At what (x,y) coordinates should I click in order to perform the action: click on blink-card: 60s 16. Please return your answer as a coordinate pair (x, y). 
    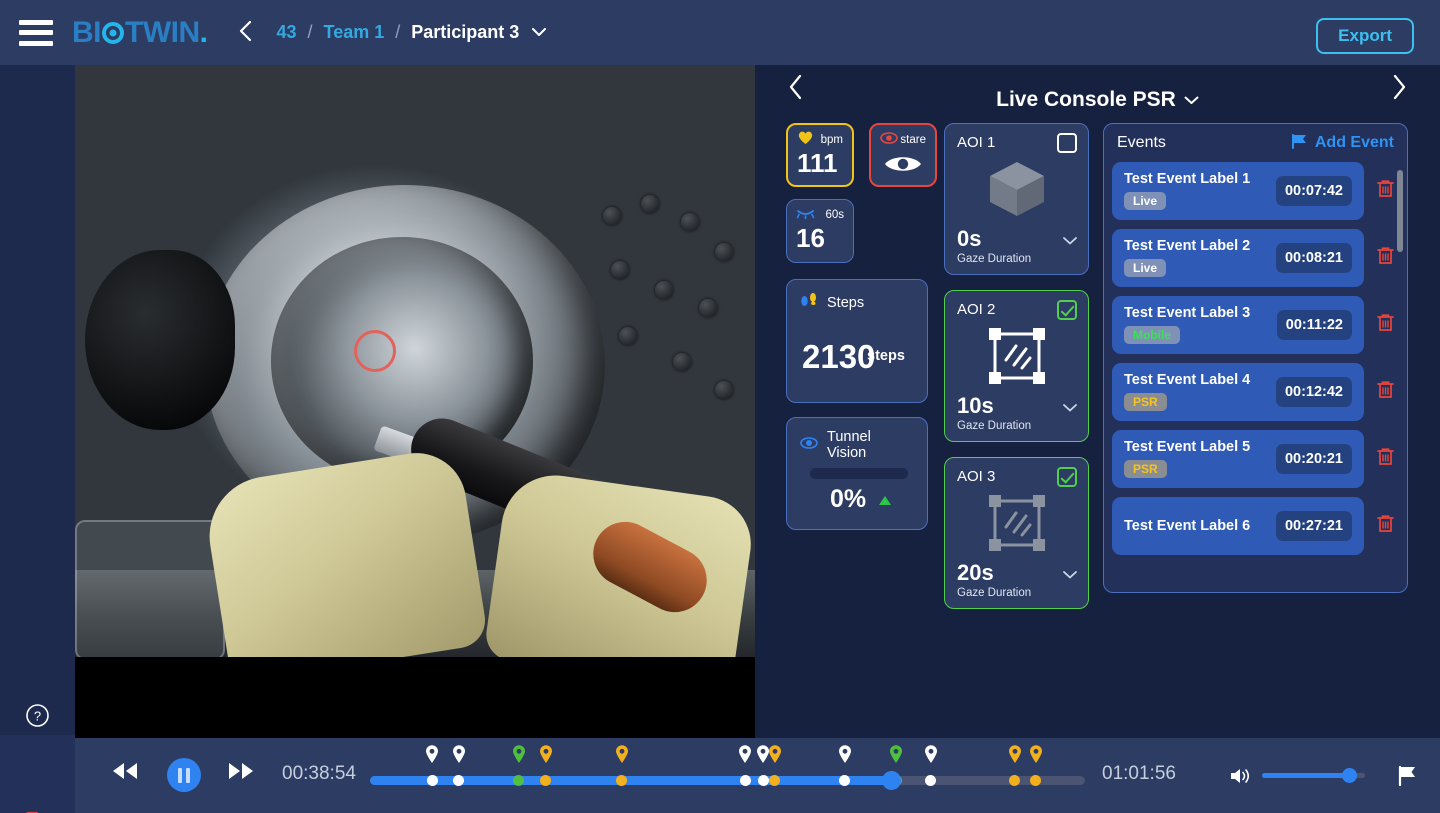
    Looking at the image, I should click on (820, 231).